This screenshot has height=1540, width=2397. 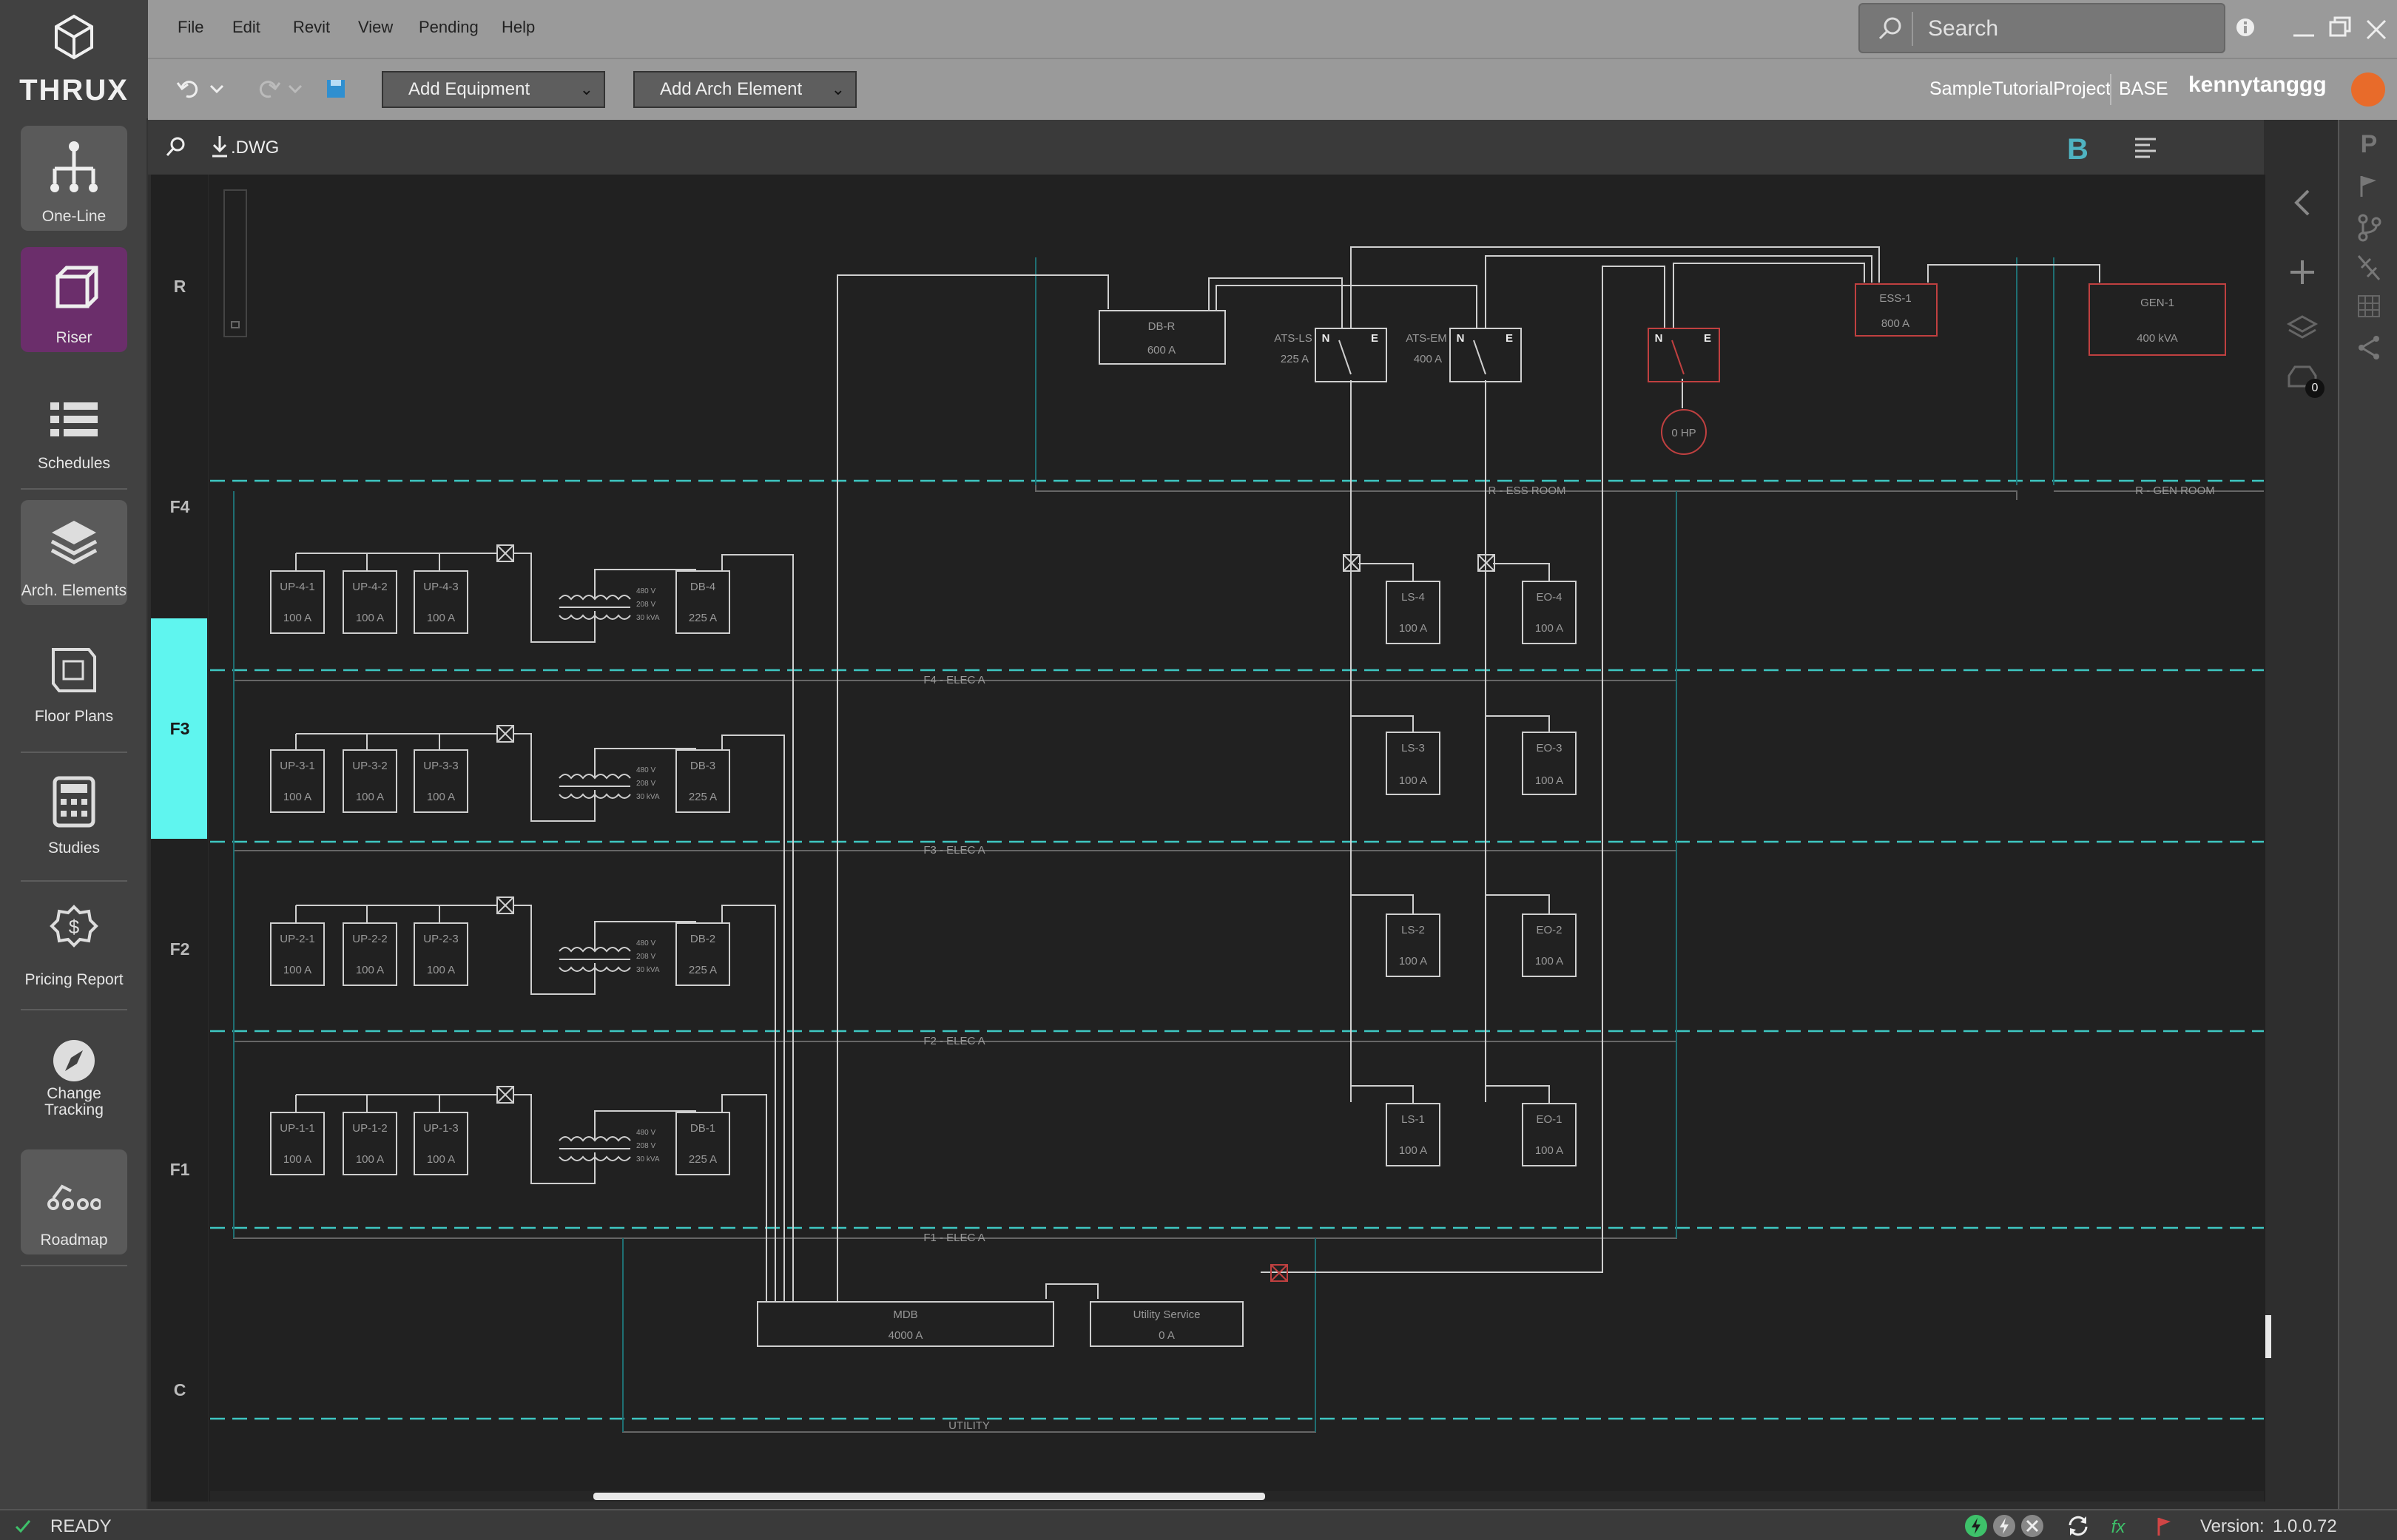 I want to click on vertical-scroll-thumb, so click(x=2268, y=1336).